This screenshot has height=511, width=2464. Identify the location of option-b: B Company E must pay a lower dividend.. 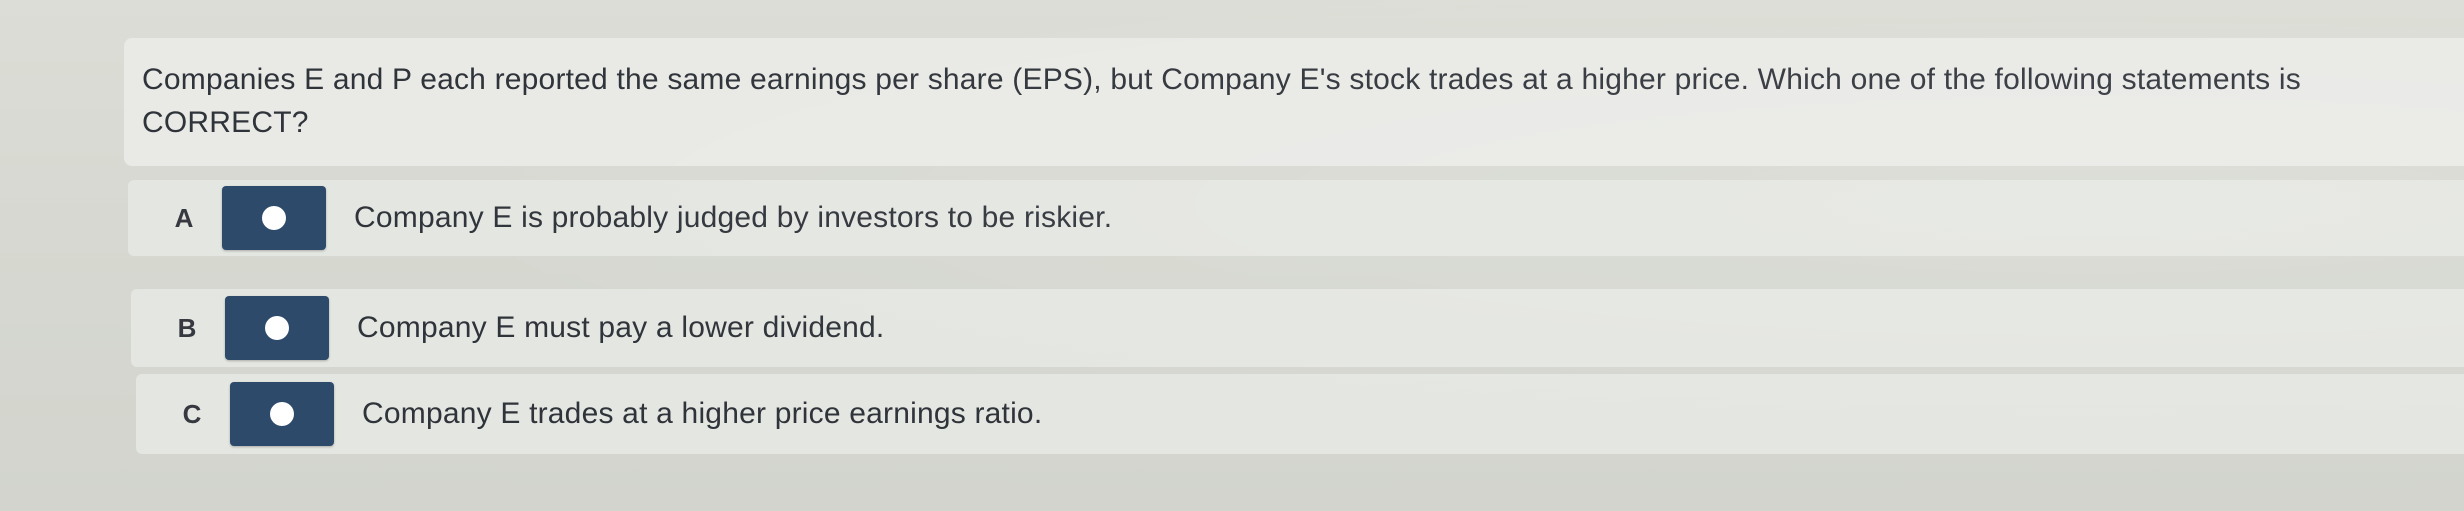
(1297, 328).